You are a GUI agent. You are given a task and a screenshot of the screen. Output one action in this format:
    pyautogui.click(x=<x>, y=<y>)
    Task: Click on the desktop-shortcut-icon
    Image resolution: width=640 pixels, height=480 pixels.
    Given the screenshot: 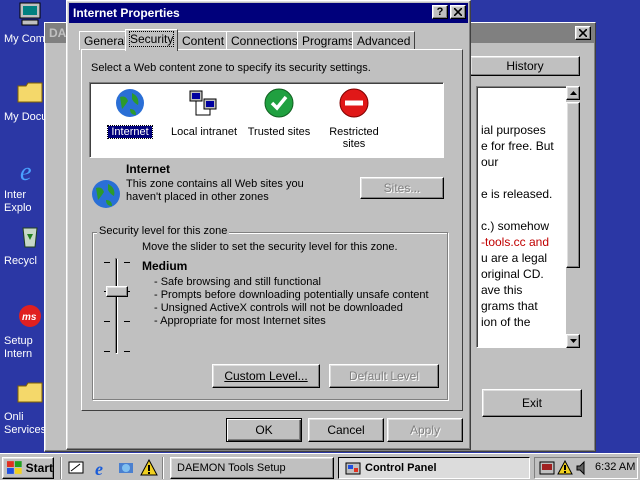 What is the action you would take?
    pyautogui.click(x=76, y=468)
    